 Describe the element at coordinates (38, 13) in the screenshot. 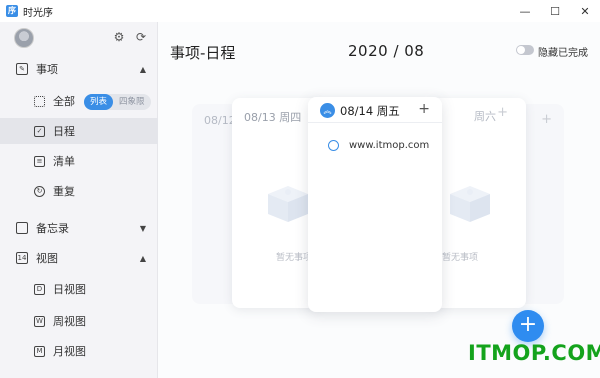

I see `app-title: 时光序` at that location.